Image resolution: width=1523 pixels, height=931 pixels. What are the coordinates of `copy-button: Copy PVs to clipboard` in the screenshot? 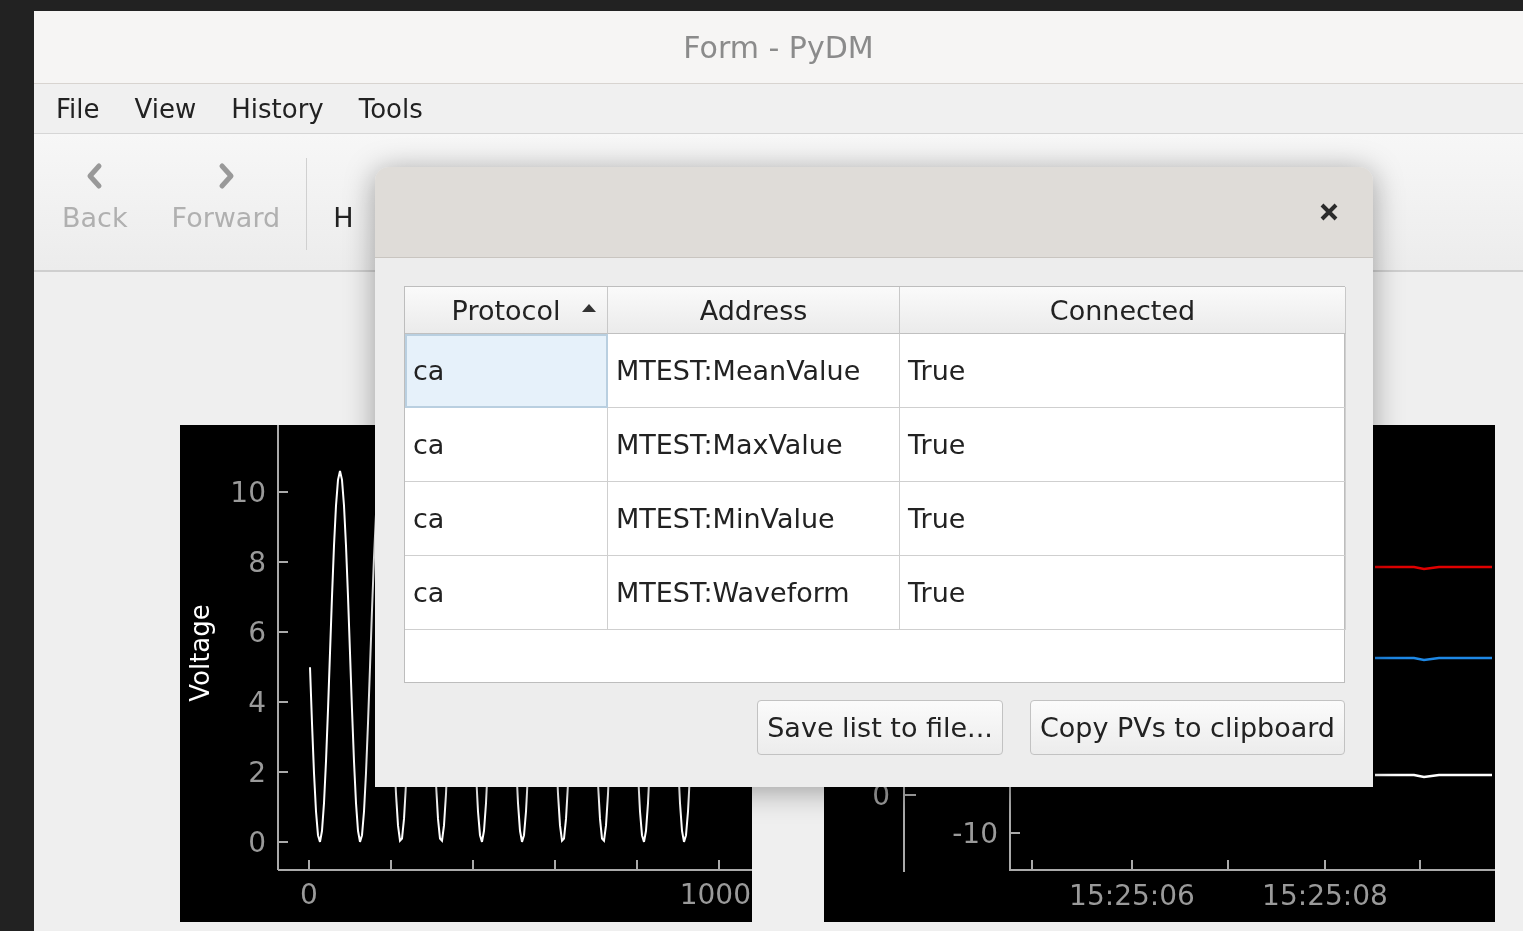 It's located at (1187, 727).